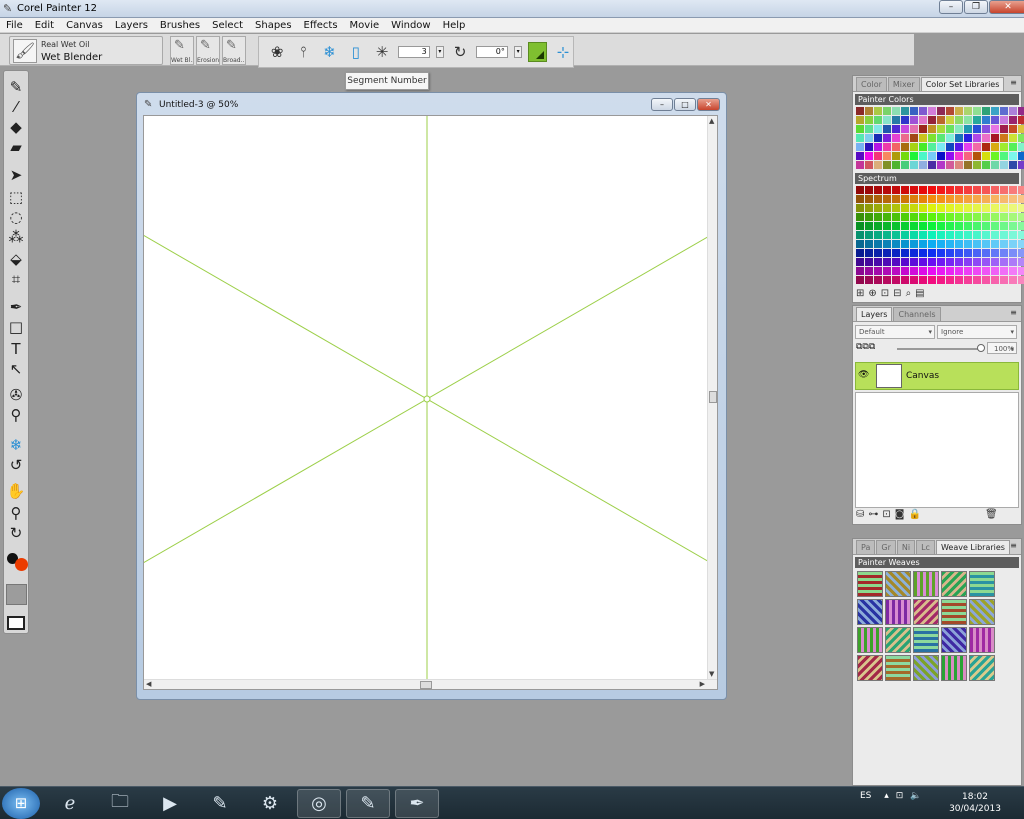 Image resolution: width=1024 pixels, height=819 pixels. What do you see at coordinates (939, 349) in the screenshot?
I see `opacity-slider` at bounding box center [939, 349].